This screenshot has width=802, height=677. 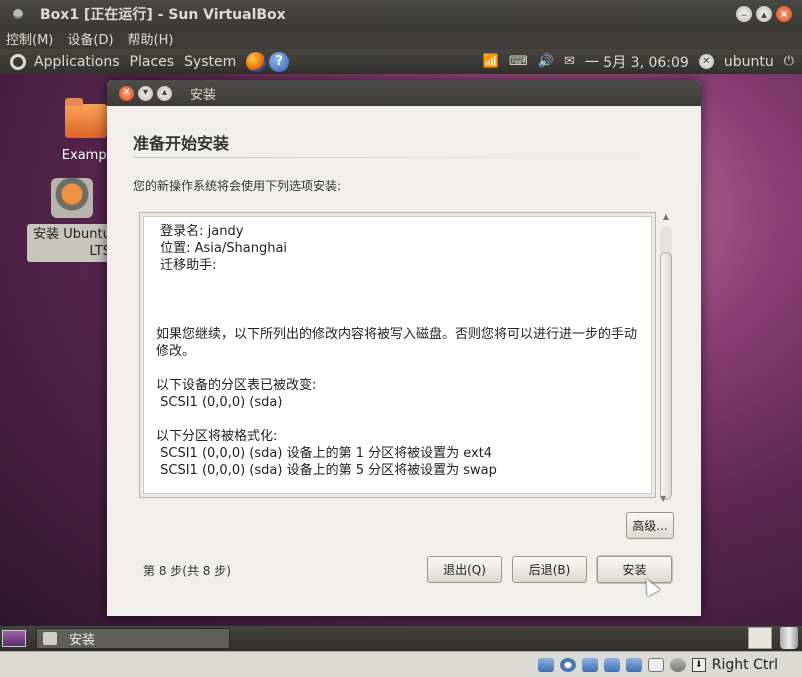 I want to click on dialog-maximize-button: ▴, so click(x=164, y=93).